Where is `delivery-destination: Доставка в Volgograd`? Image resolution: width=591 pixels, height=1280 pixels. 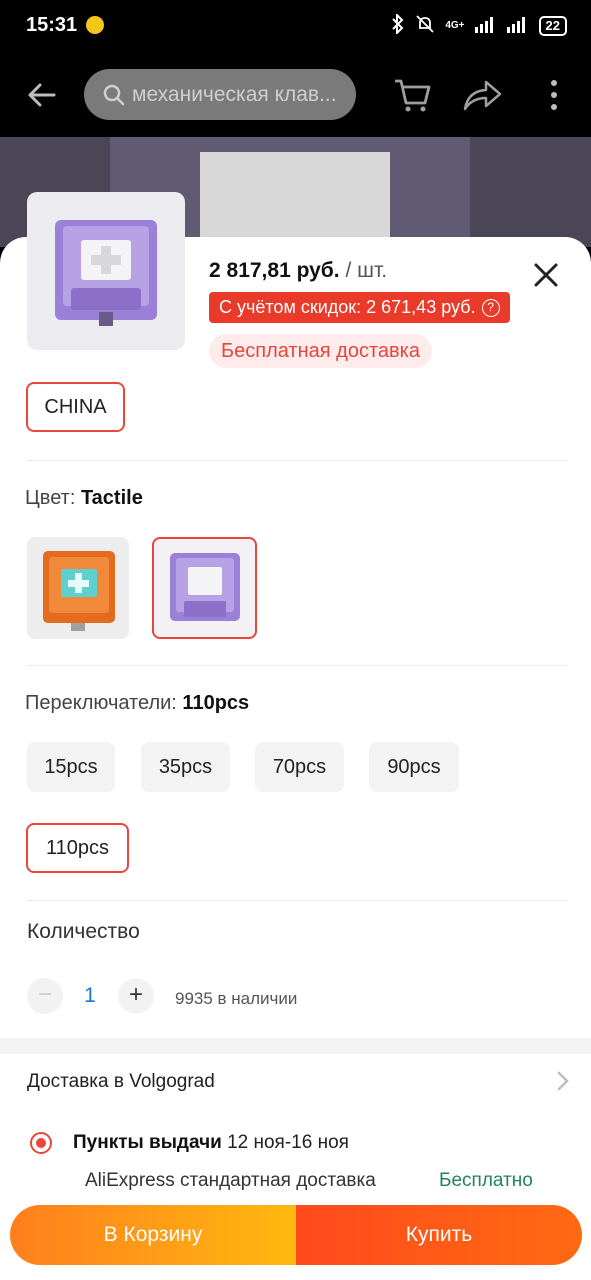 delivery-destination: Доставка в Volgograd is located at coordinates (121, 1082).